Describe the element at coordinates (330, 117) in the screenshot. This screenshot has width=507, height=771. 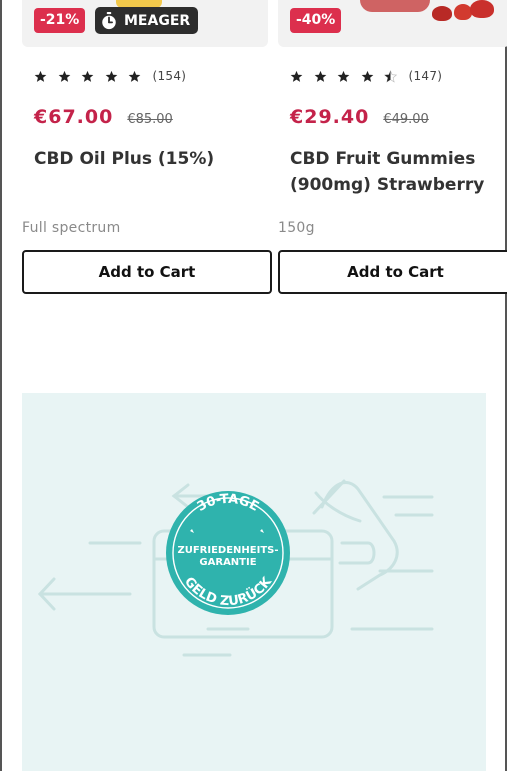
I see `current-price: €29.40` at that location.